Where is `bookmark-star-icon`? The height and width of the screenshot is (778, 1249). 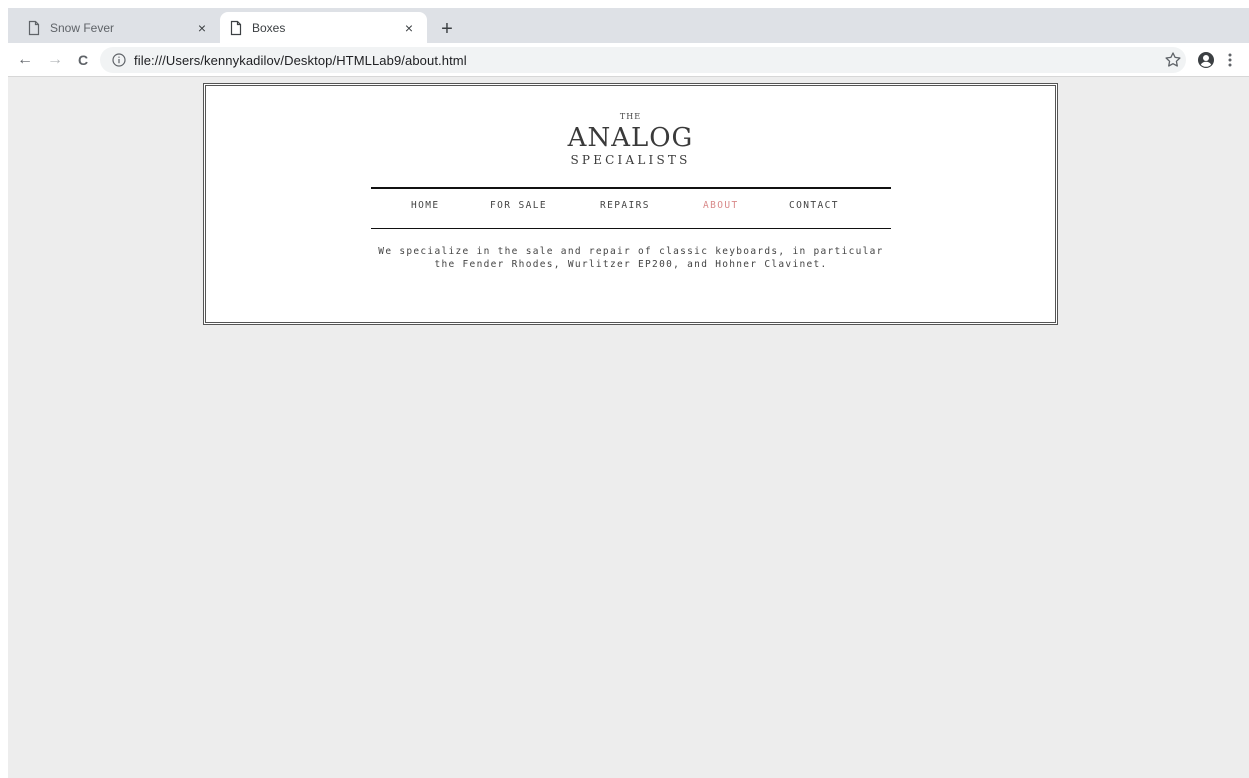 bookmark-star-icon is located at coordinates (1173, 60).